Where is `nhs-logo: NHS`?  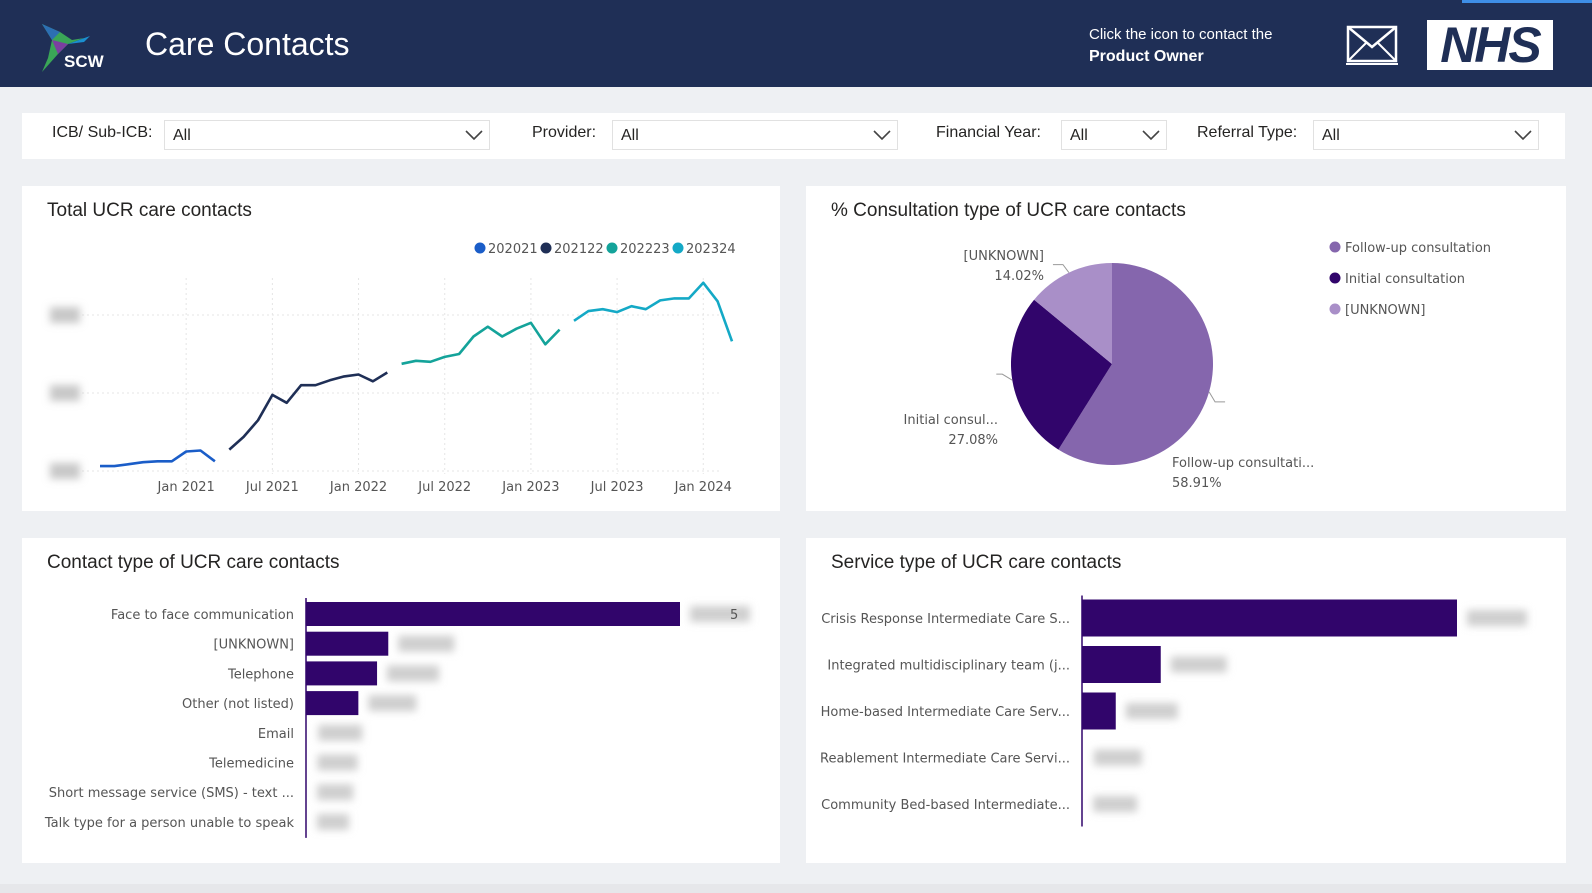 nhs-logo: NHS is located at coordinates (1490, 45).